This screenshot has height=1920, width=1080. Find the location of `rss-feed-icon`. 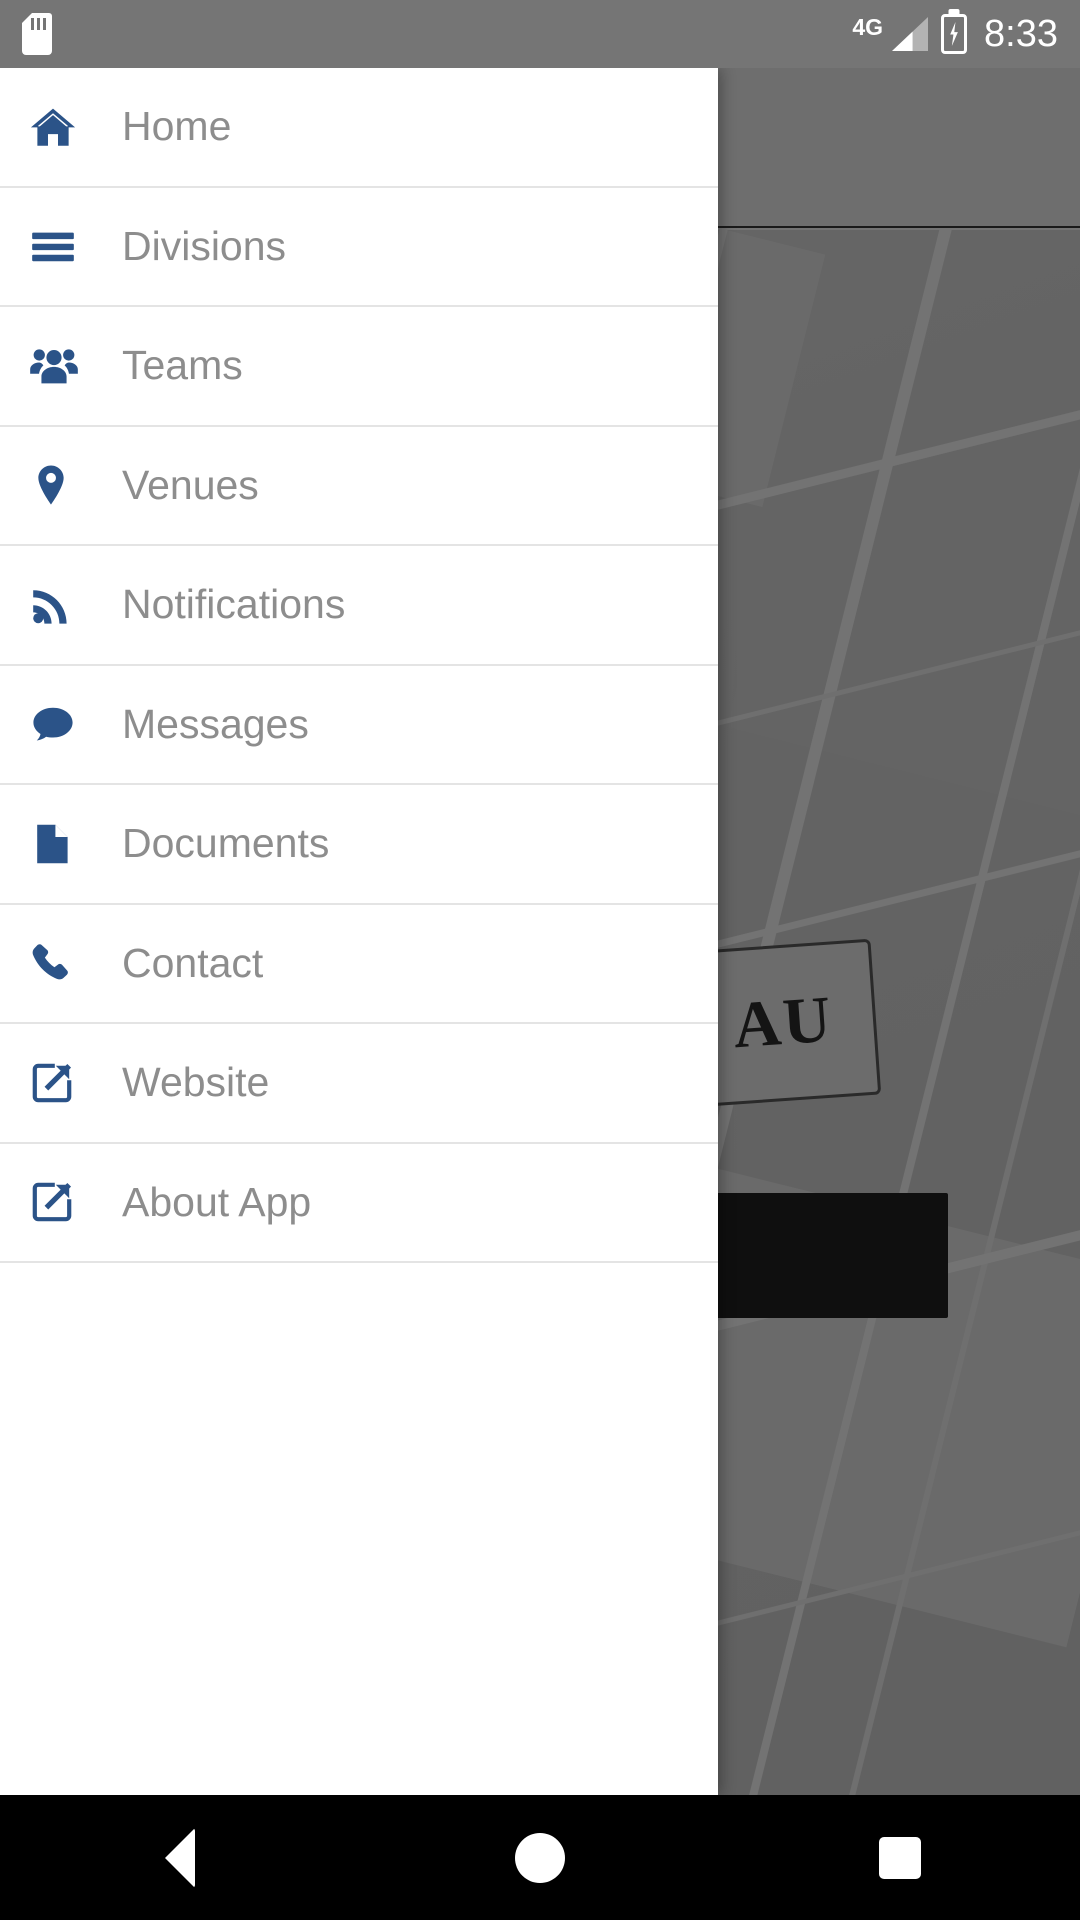

rss-feed-icon is located at coordinates (60, 605).